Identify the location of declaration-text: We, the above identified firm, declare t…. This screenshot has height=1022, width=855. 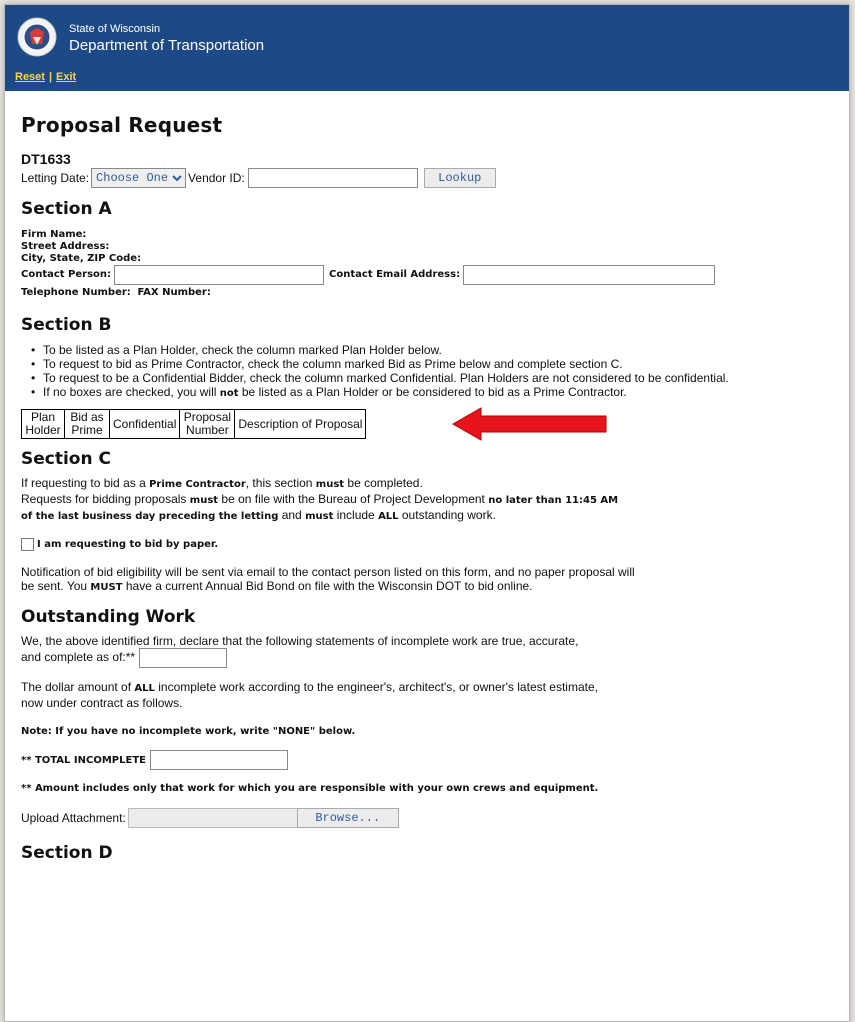
(435, 651).